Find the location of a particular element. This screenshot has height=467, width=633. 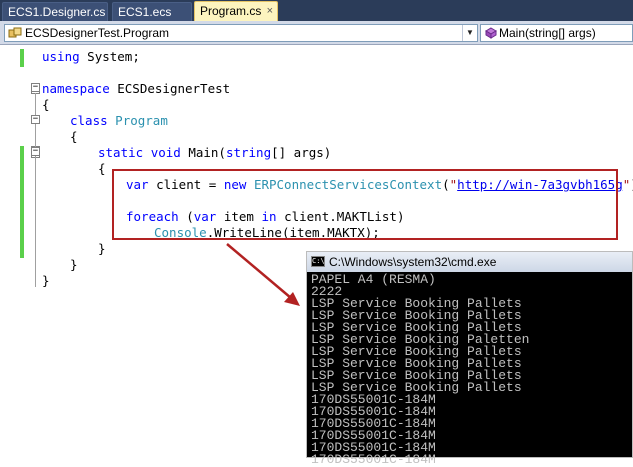

tab-program-cs: Program.cs × is located at coordinates (236, 11).